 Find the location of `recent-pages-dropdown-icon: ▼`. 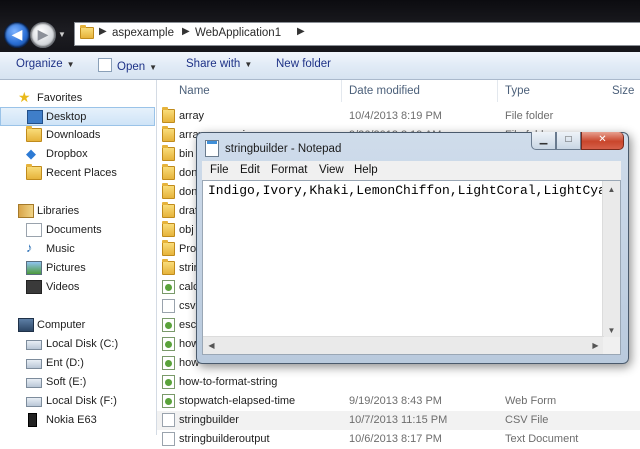

recent-pages-dropdown-icon: ▼ is located at coordinates (62, 34).